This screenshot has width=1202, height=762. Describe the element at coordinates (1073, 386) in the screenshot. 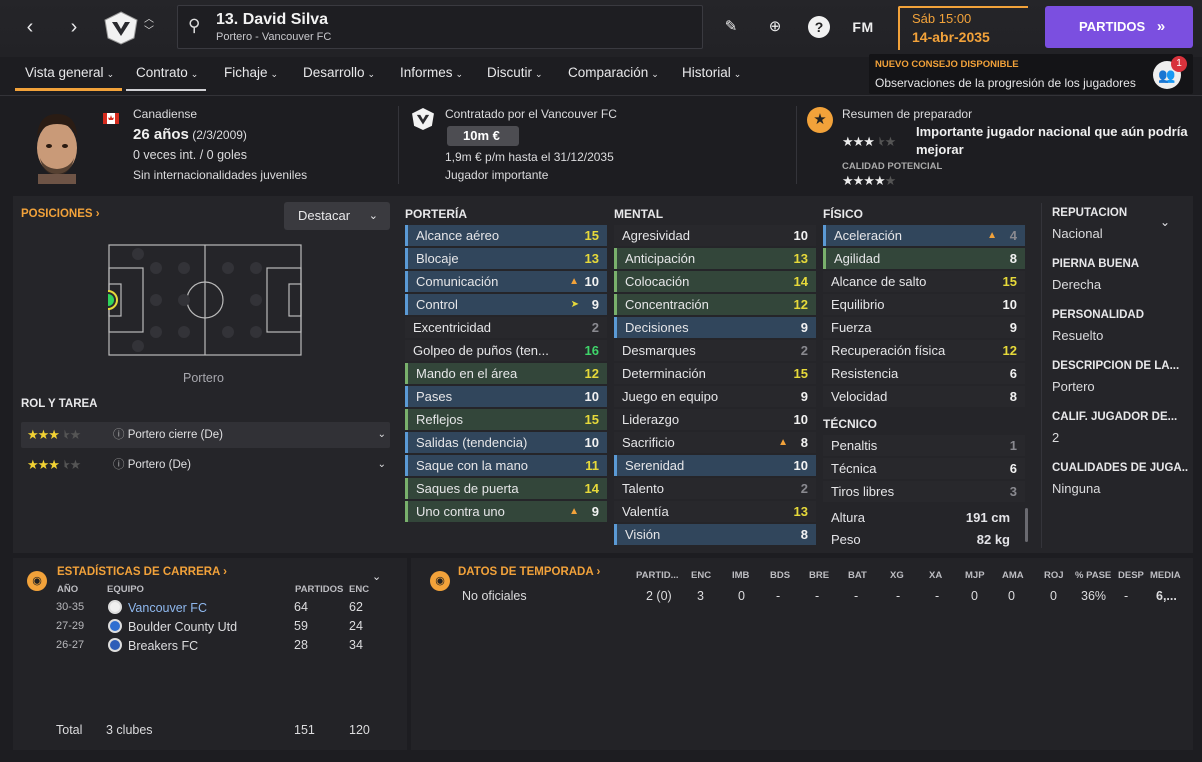

I see `detail-value: Portero` at that location.